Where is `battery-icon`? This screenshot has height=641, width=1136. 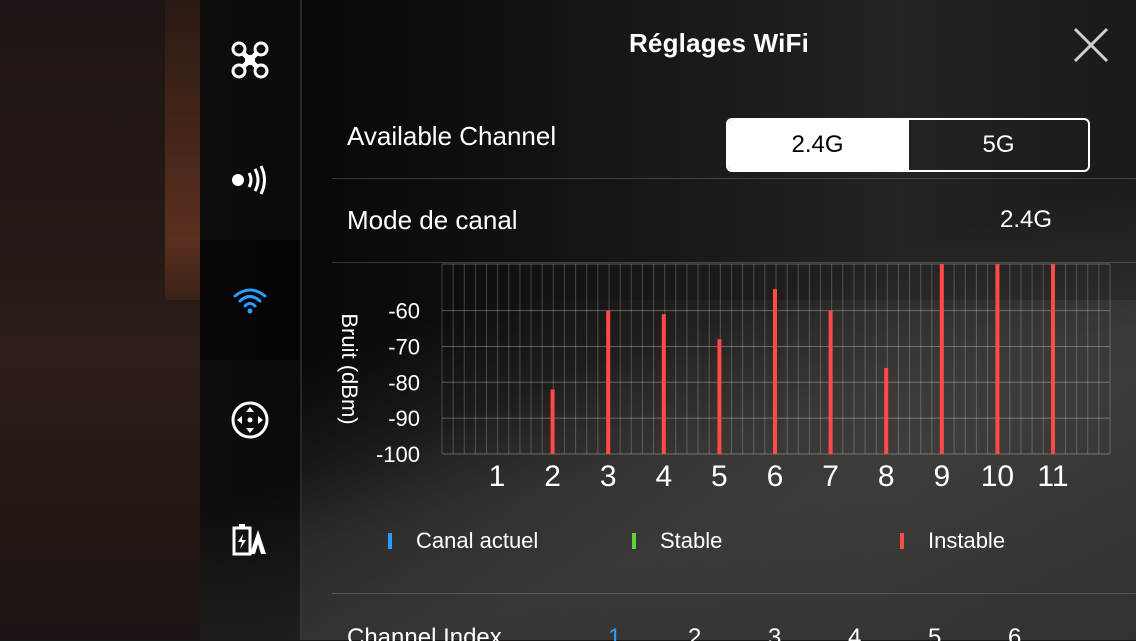 battery-icon is located at coordinates (249, 540).